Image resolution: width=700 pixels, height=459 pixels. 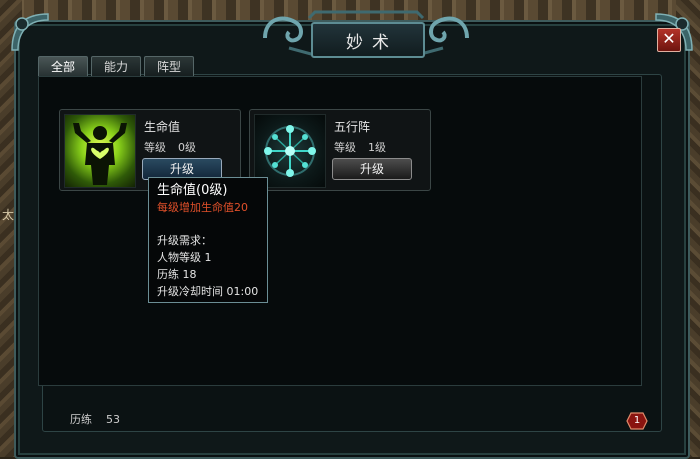 What do you see at coordinates (212, 224) in the screenshot?
I see `tooltip-spacer` at bounding box center [212, 224].